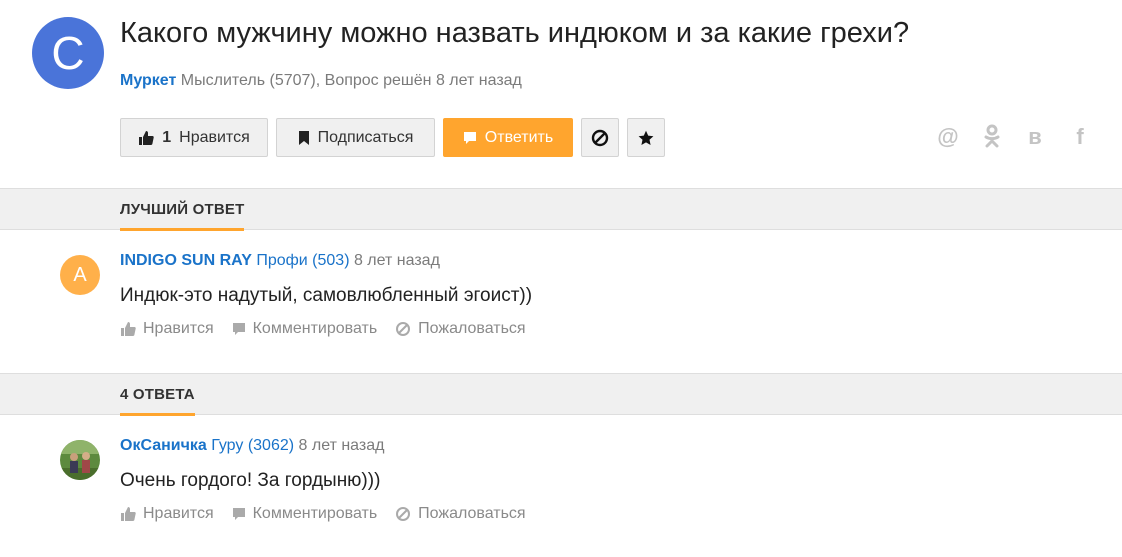 The height and width of the screenshot is (557, 1122). I want to click on question-author: Муркет, so click(148, 80).